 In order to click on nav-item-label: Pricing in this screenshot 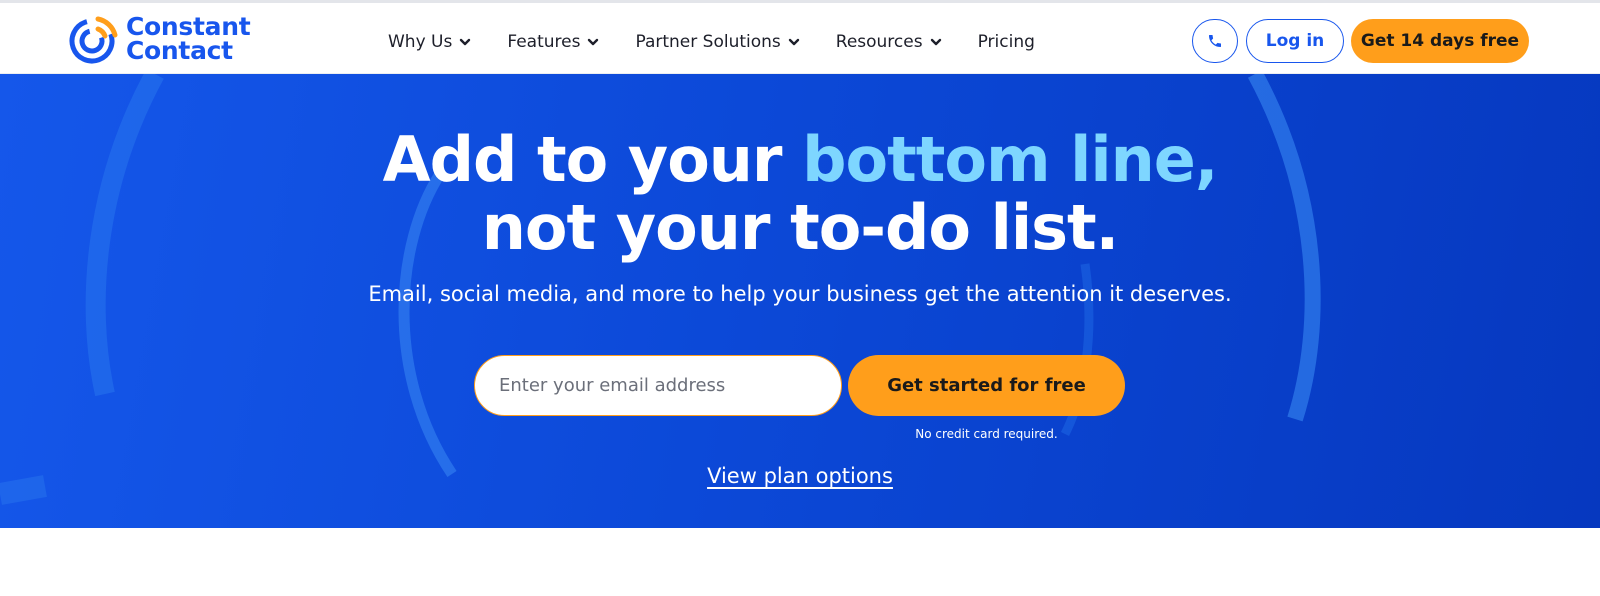, I will do `click(1006, 41)`.